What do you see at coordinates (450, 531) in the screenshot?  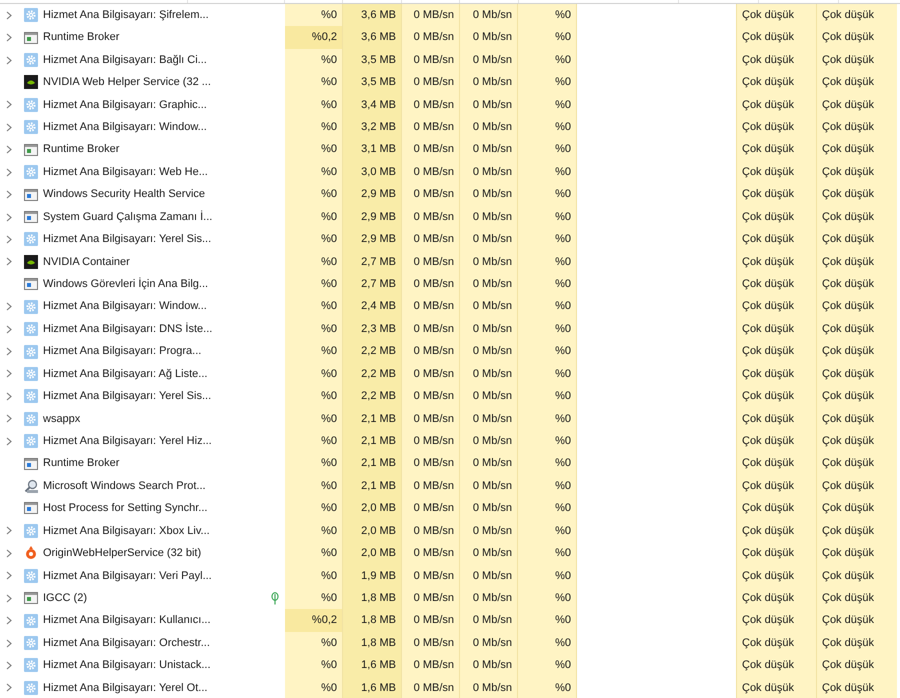 I see `process-row: Hizmet Ana Bilgisayarı: Xbox Liv... %0 2,0 MB 0 MB/sn 0 Mb/sn %0 Çok düşük Çok düşük` at bounding box center [450, 531].